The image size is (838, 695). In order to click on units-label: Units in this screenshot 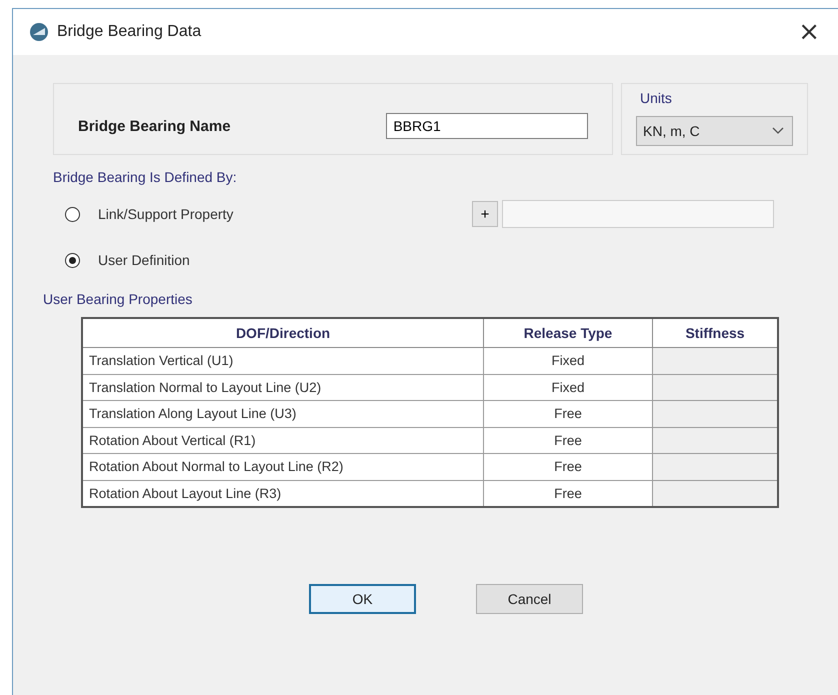, I will do `click(656, 98)`.